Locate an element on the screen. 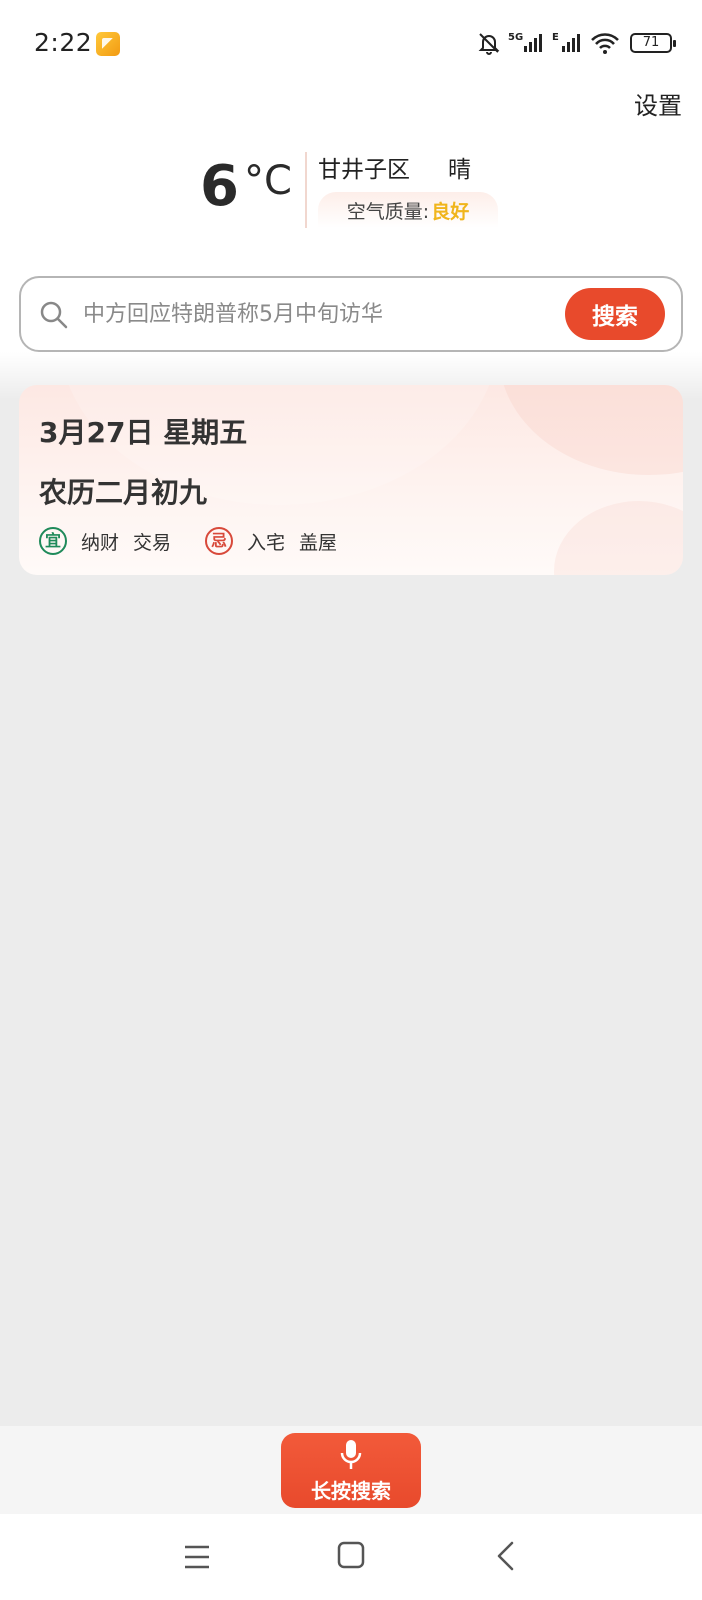 This screenshot has height=1600, width=702. bad-item: 入宅 is located at coordinates (266, 542).